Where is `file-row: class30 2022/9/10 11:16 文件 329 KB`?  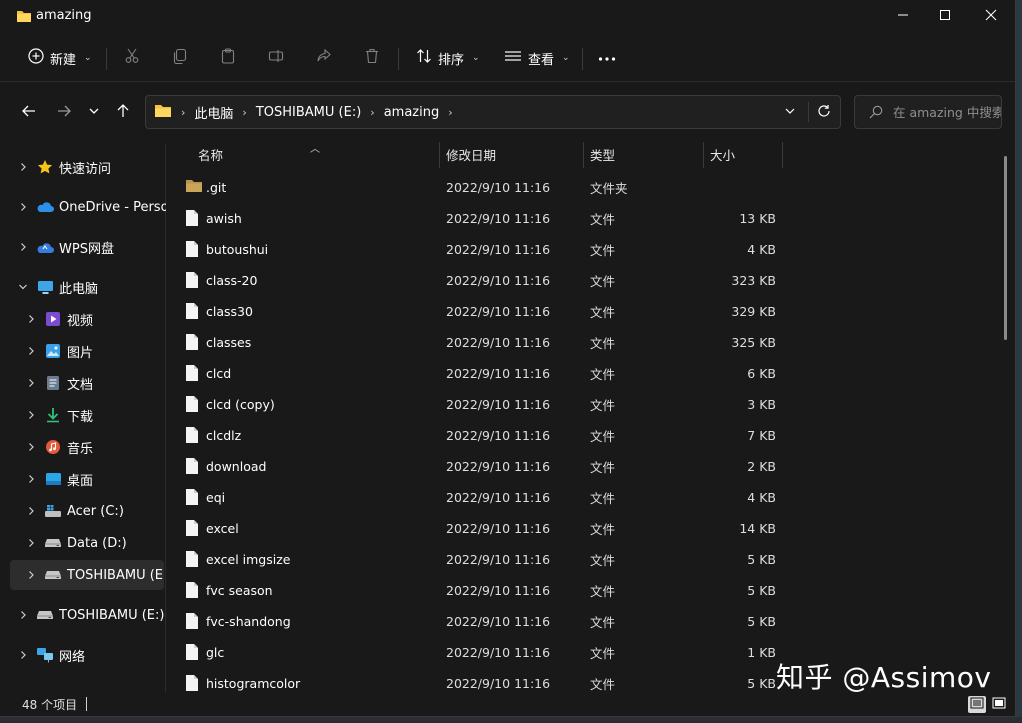 file-row: class30 2022/9/10 11:16 文件 329 KB is located at coordinates (478, 311).